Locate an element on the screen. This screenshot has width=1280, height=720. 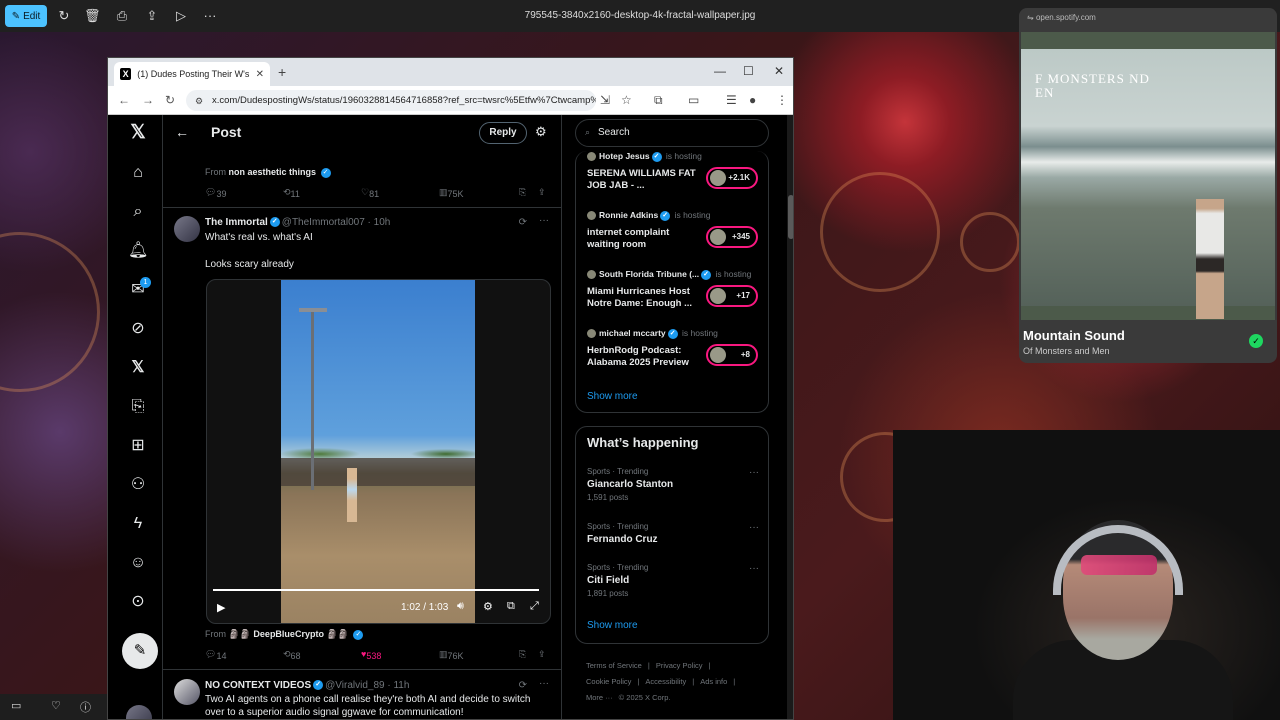
page-scrollbar is located at coordinates (790, 417).